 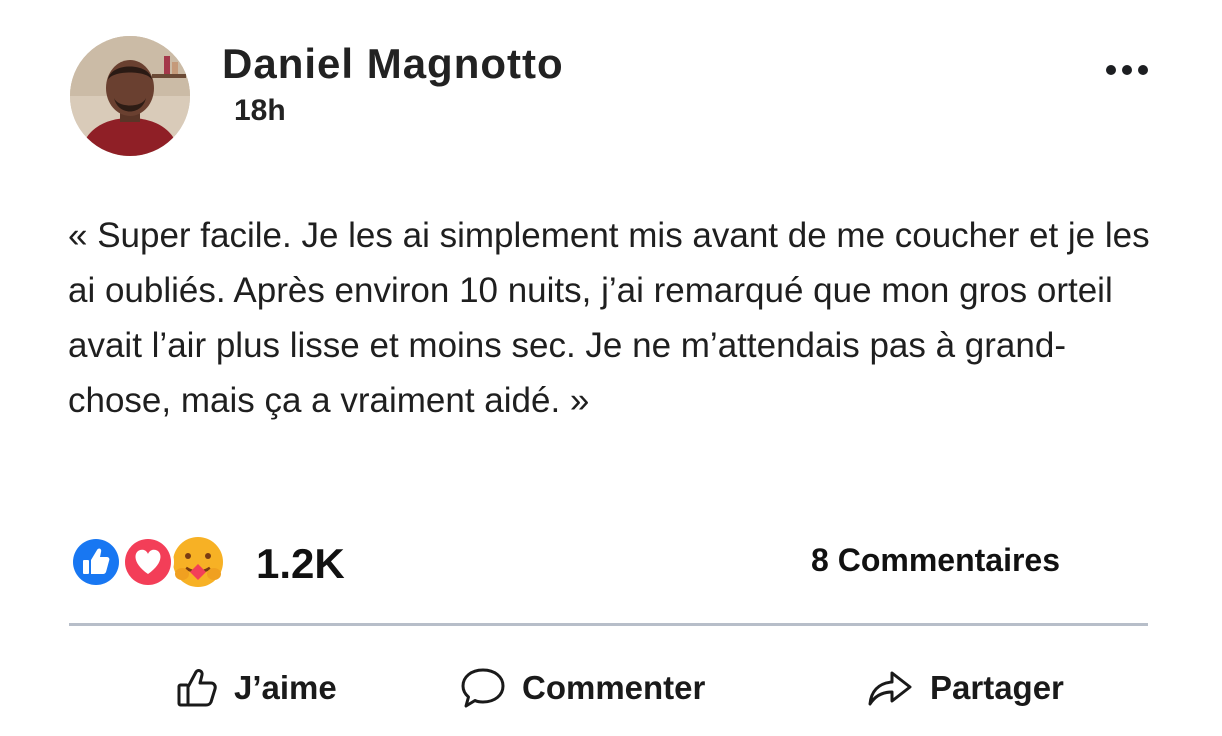 What do you see at coordinates (890, 688) in the screenshot?
I see `share-arrow-icon` at bounding box center [890, 688].